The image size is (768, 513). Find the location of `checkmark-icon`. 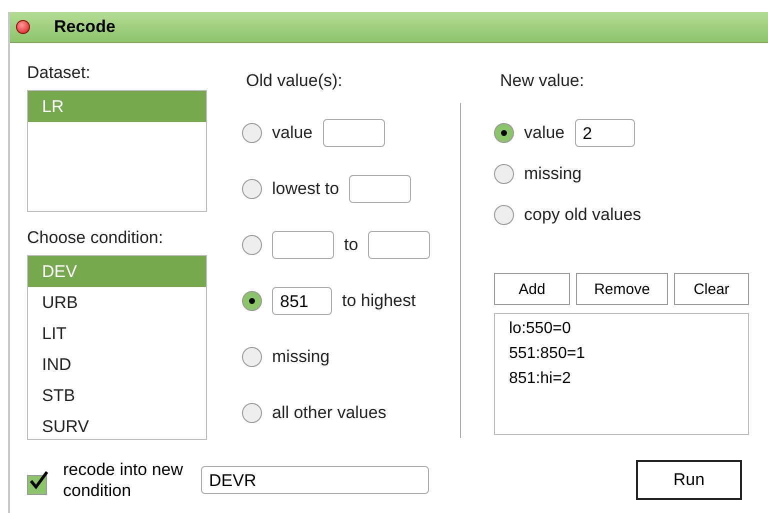

checkmark-icon is located at coordinates (39, 481).